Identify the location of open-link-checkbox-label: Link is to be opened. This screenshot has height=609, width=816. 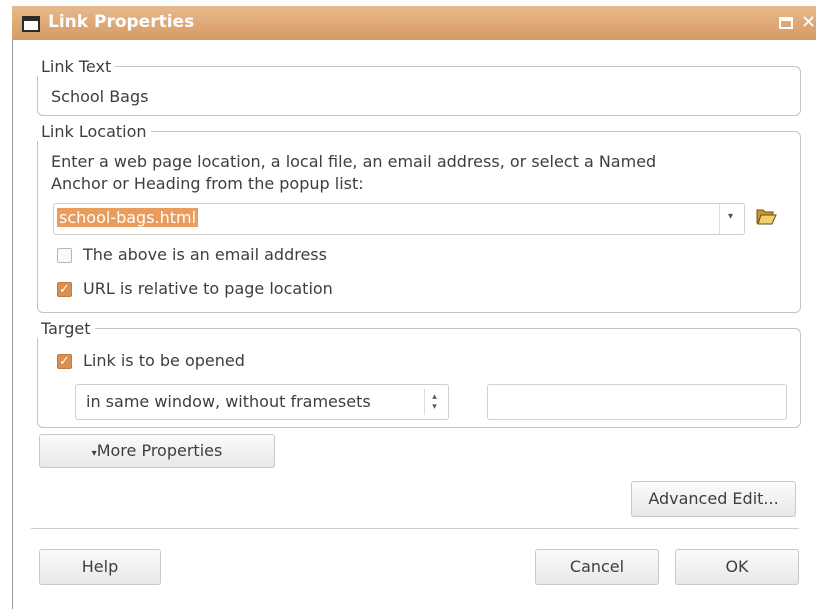
(164, 360).